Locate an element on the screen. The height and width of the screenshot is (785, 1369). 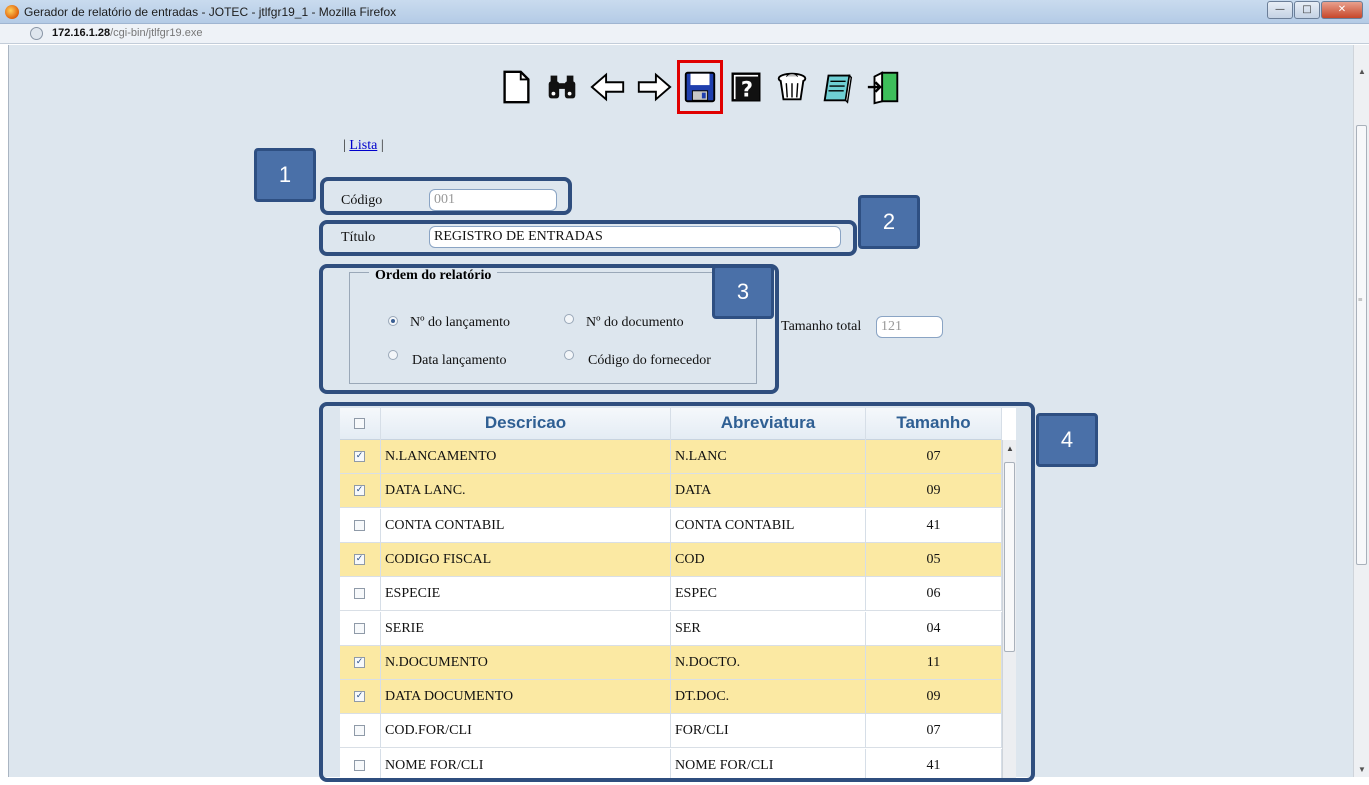
scrollbar-thumb is located at coordinates (1361, 345).